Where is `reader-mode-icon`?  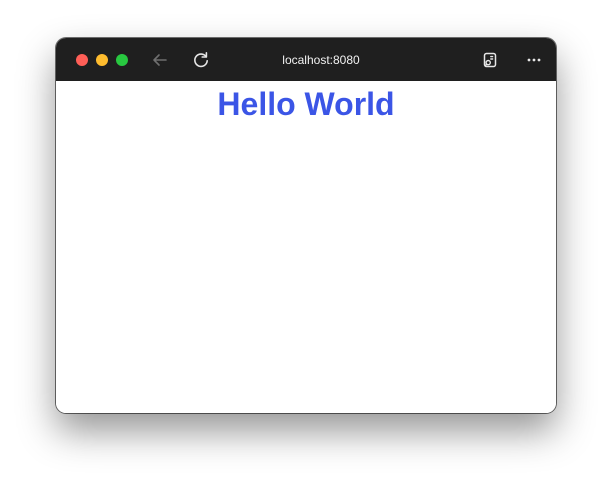 reader-mode-icon is located at coordinates (490, 60).